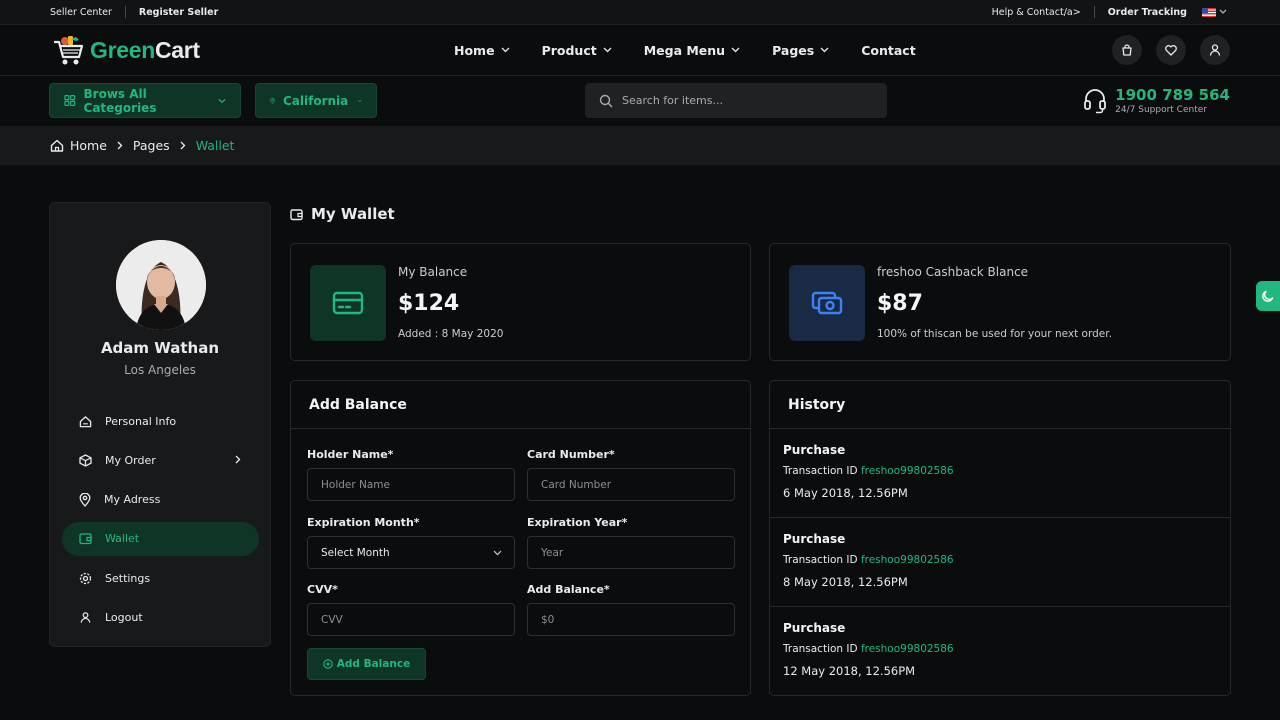  Describe the element at coordinates (631, 619) in the screenshot. I see `amount-input` at that location.